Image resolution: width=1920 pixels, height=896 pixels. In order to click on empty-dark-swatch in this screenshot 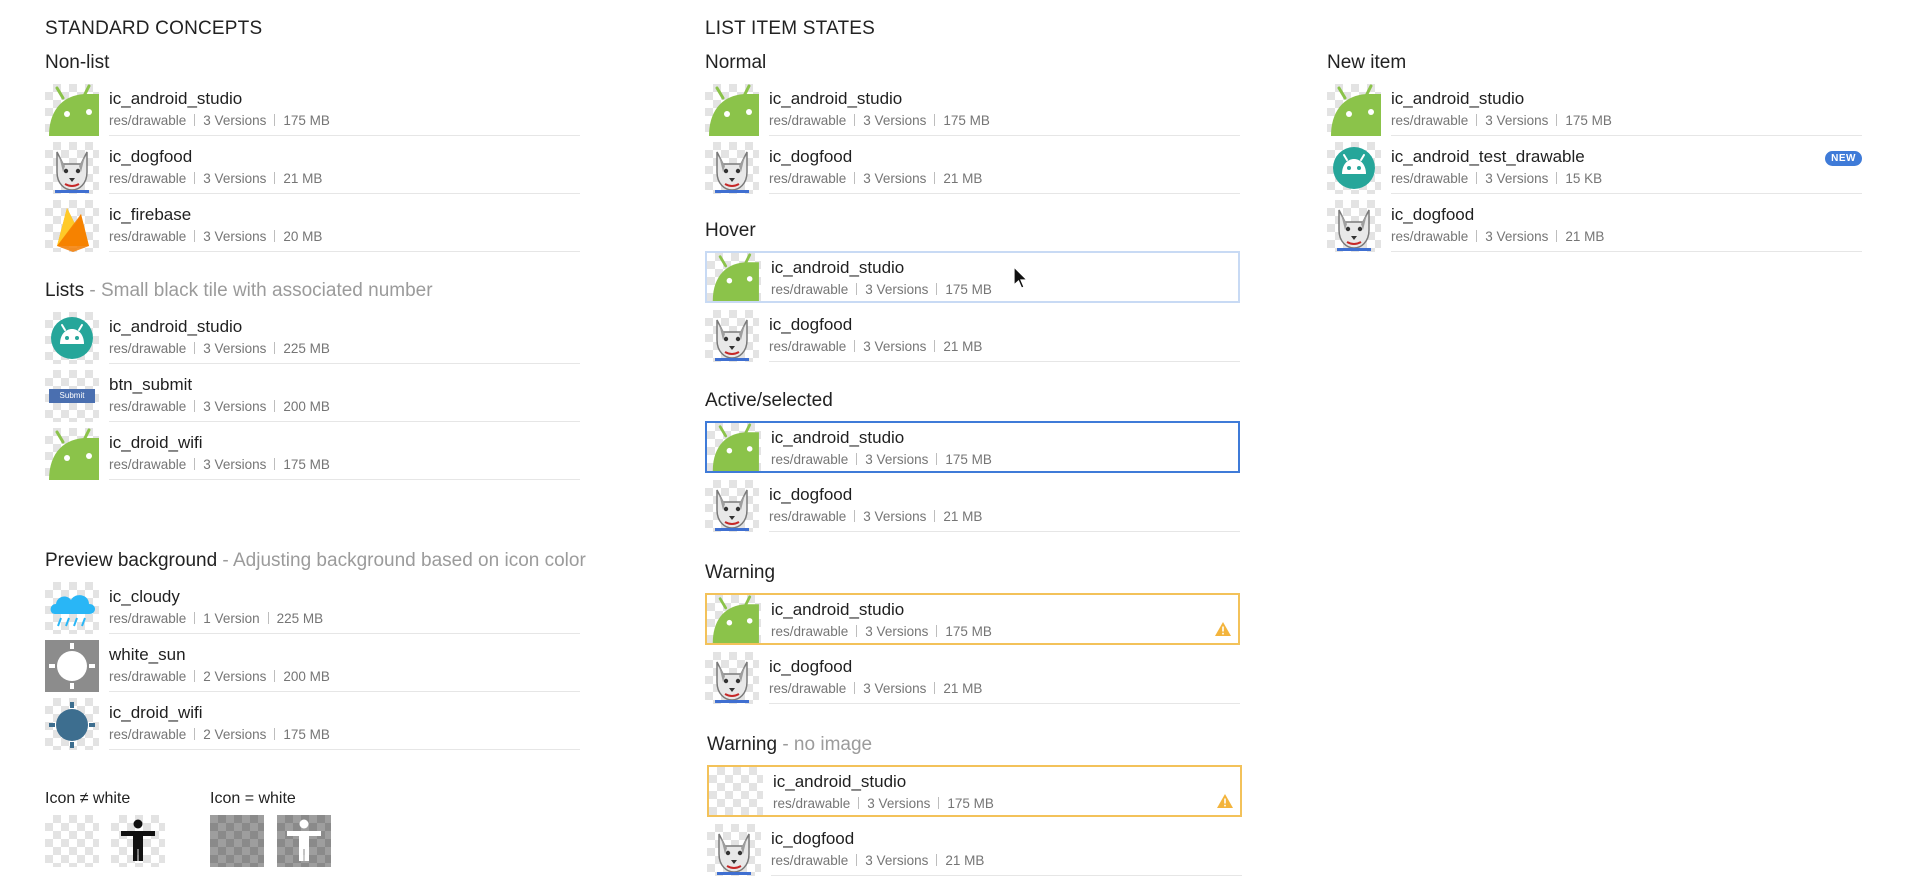, I will do `click(237, 841)`.